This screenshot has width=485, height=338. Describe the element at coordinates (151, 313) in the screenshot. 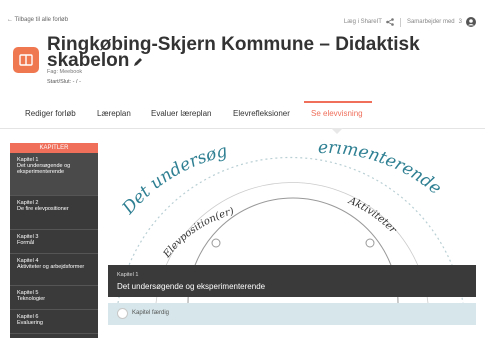

I see `chapter-status-label: Kapitel færdig` at that location.